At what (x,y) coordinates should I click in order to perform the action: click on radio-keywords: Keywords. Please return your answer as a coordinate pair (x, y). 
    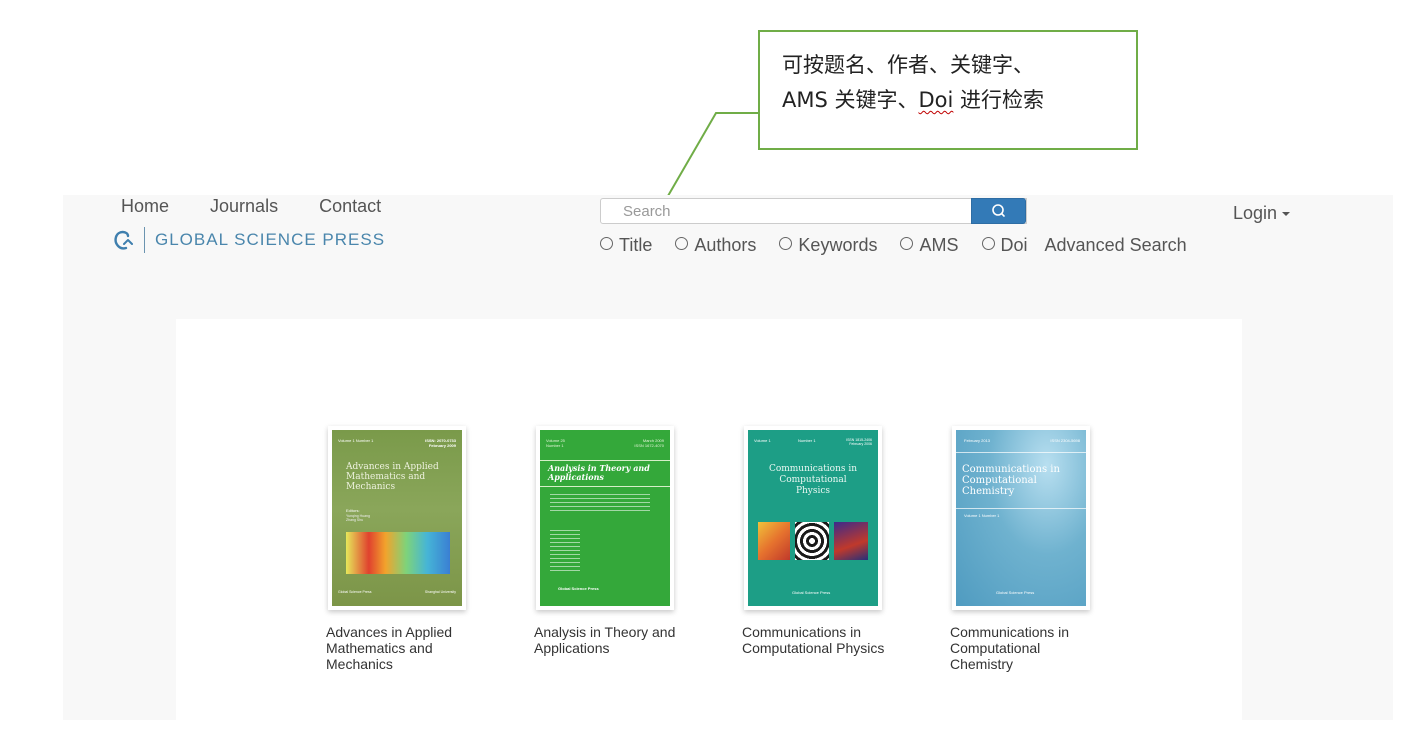
    Looking at the image, I should click on (828, 245).